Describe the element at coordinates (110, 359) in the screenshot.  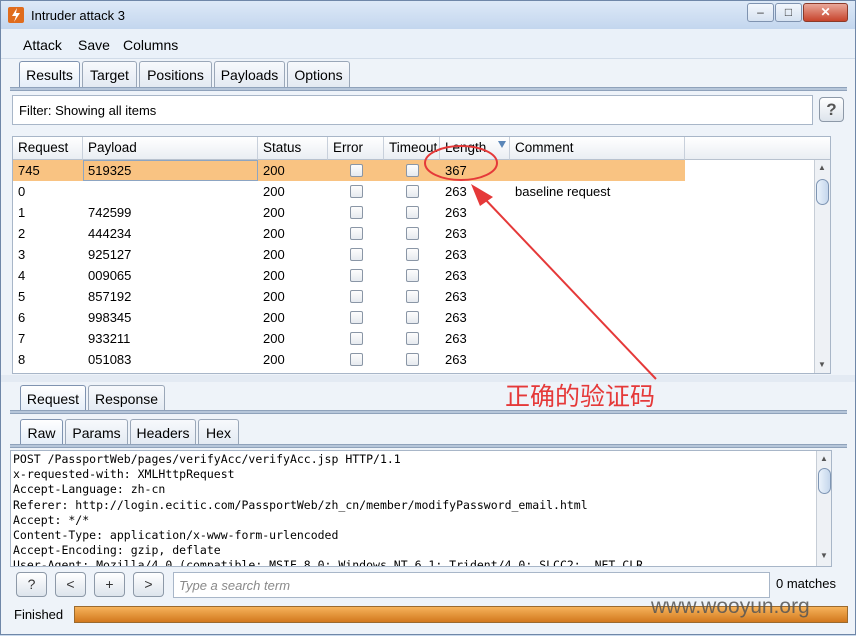
I see `cell-payload: 051083` at that location.